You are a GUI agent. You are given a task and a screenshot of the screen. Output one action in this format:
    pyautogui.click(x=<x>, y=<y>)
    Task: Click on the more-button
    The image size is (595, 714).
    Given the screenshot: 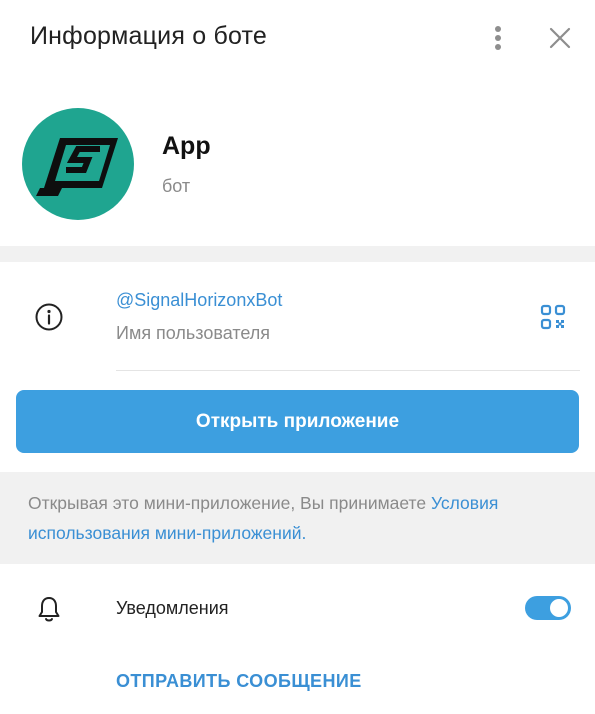 What is the action you would take?
    pyautogui.click(x=498, y=38)
    